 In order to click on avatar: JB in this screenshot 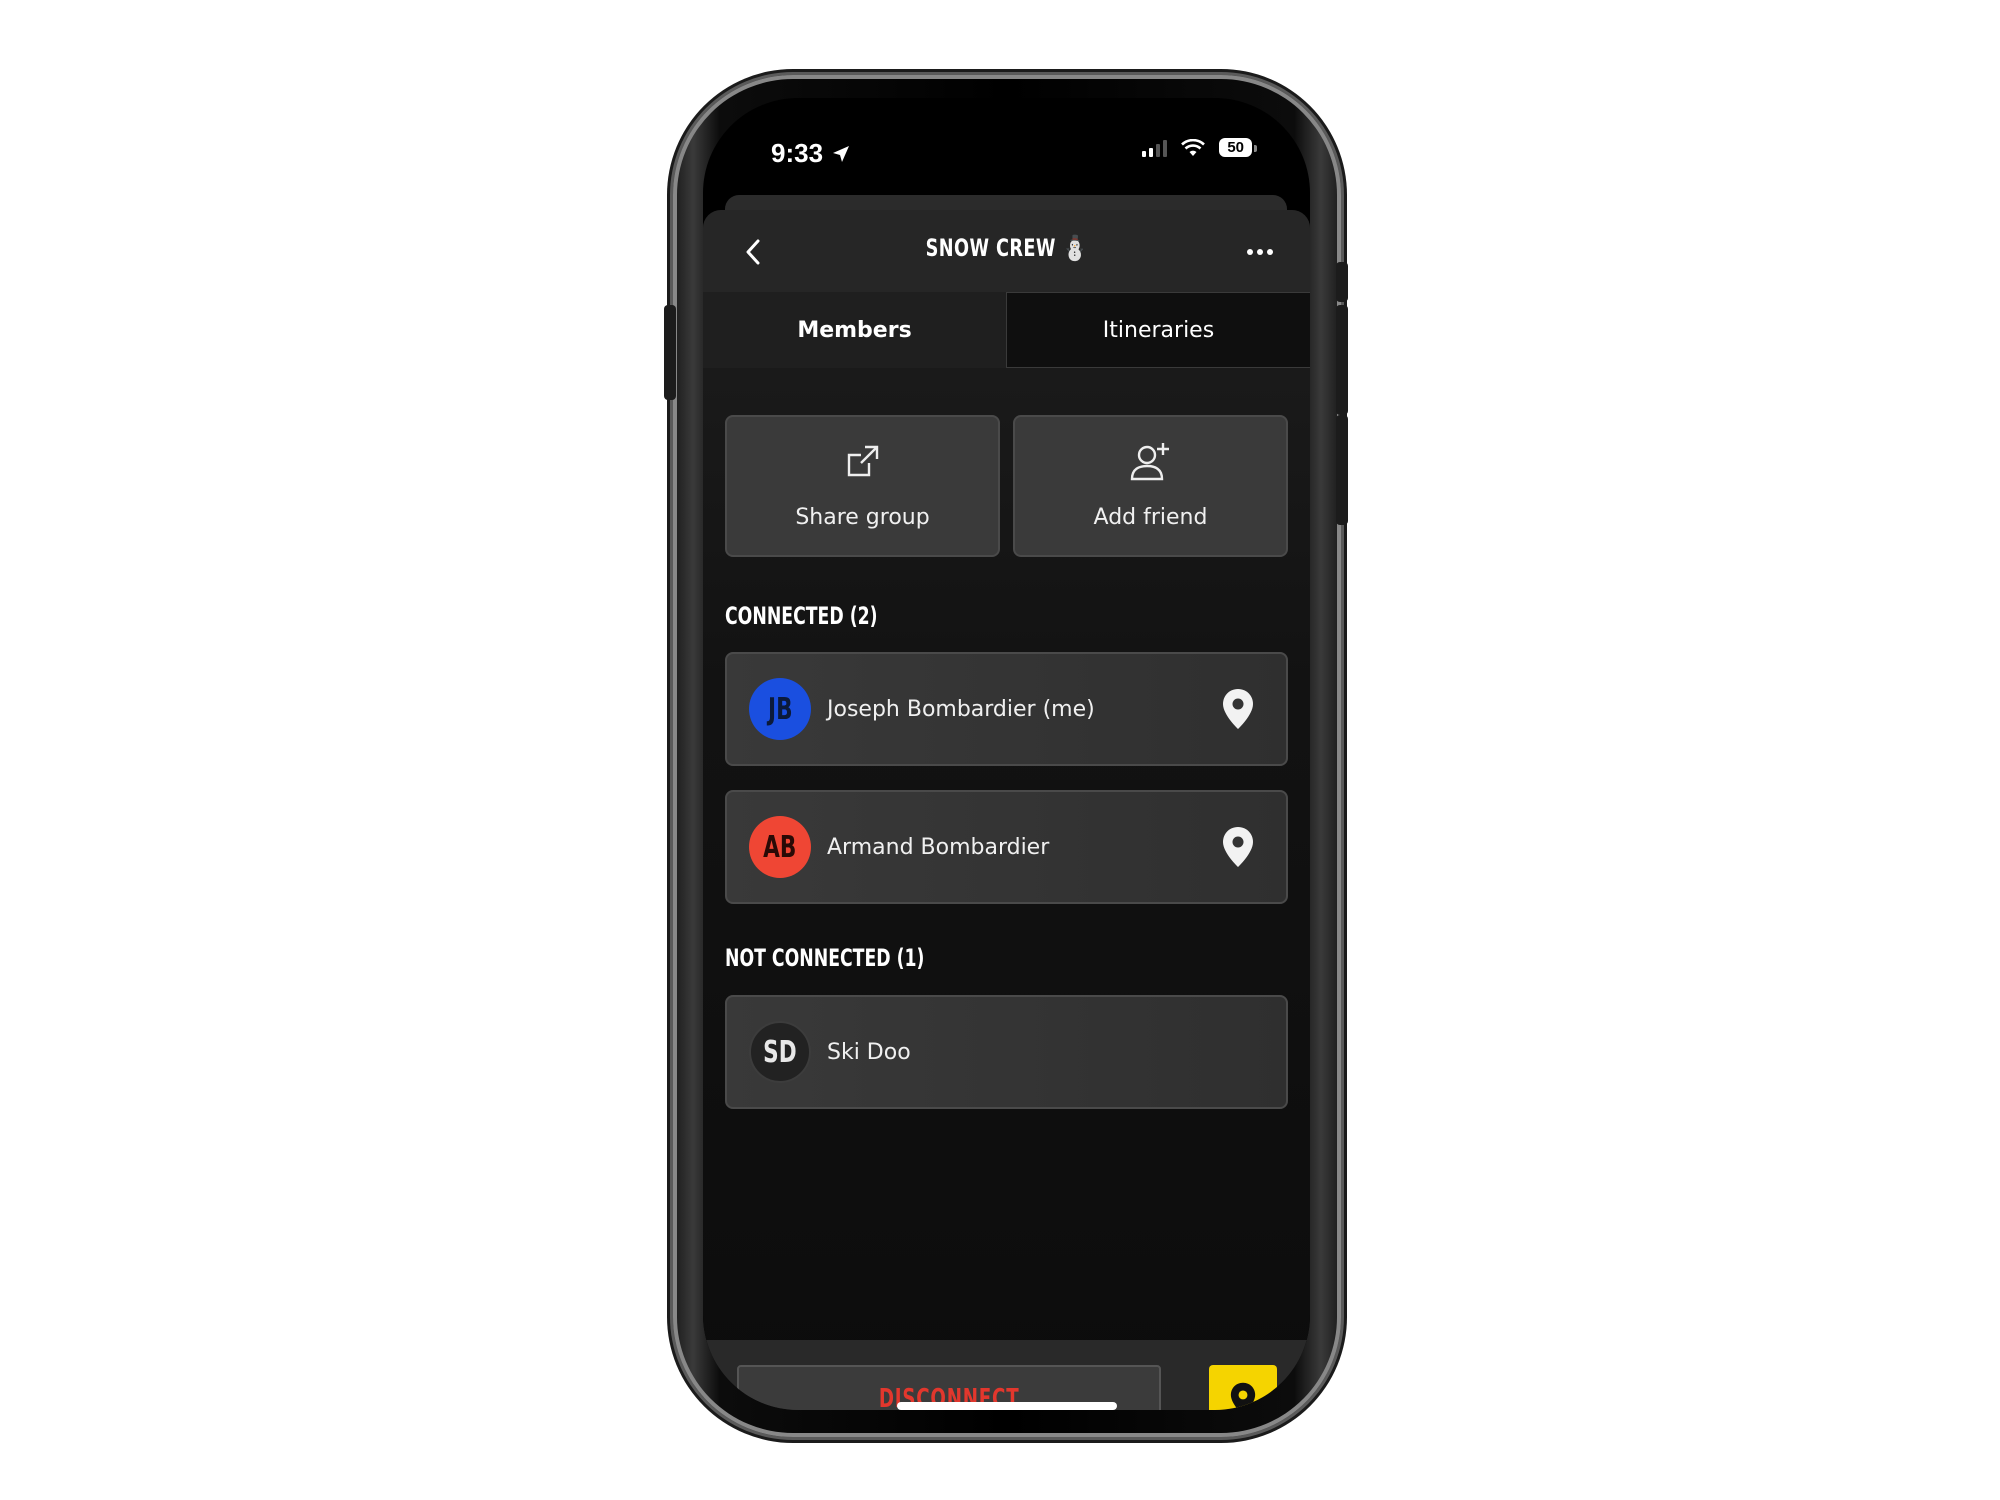, I will do `click(780, 709)`.